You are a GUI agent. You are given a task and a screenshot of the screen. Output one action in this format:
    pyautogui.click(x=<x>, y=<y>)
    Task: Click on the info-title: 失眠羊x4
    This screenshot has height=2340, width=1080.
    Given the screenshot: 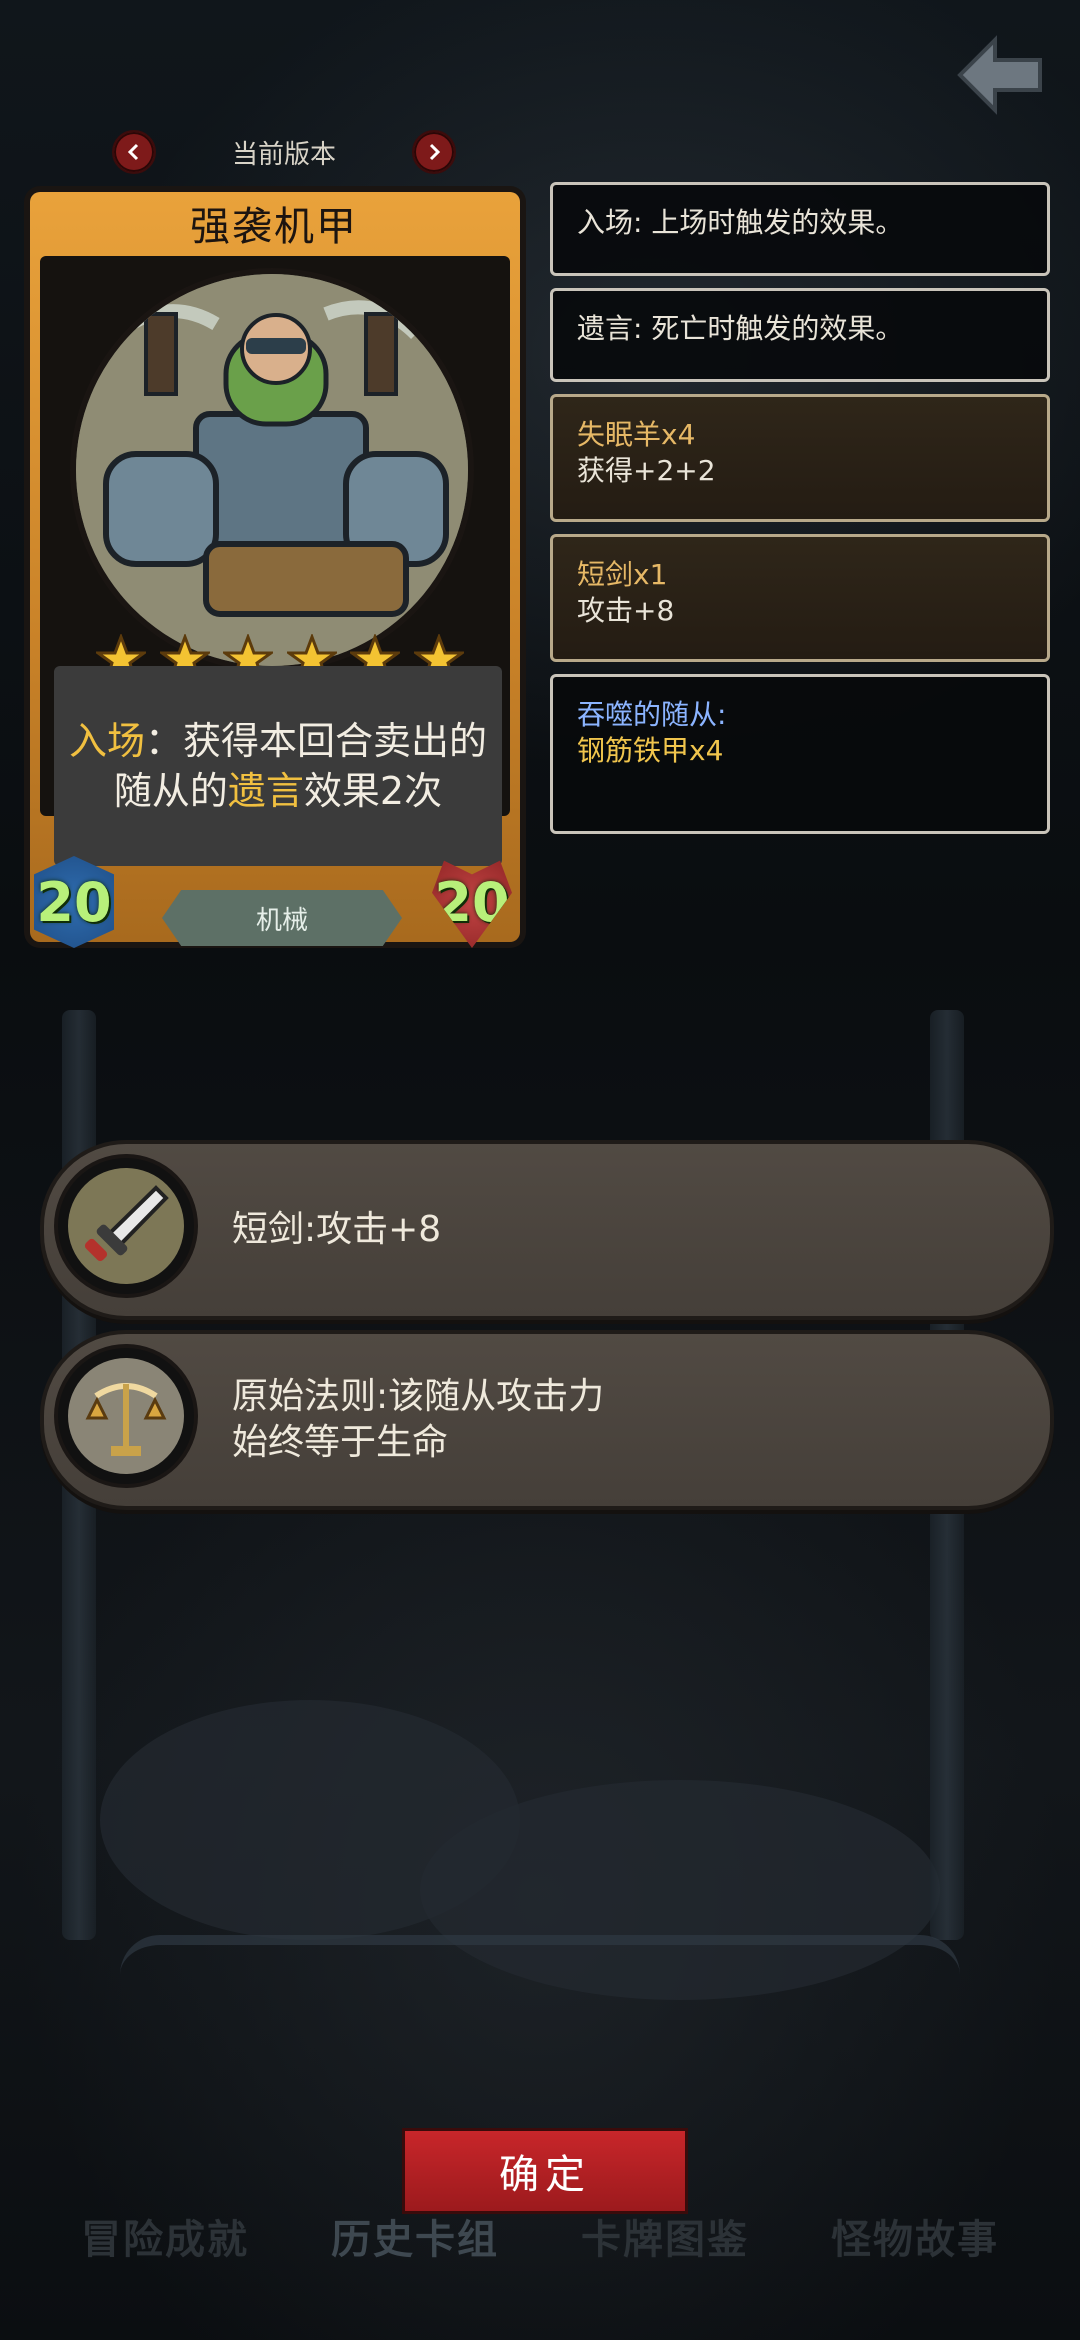 What is the action you would take?
    pyautogui.click(x=636, y=434)
    